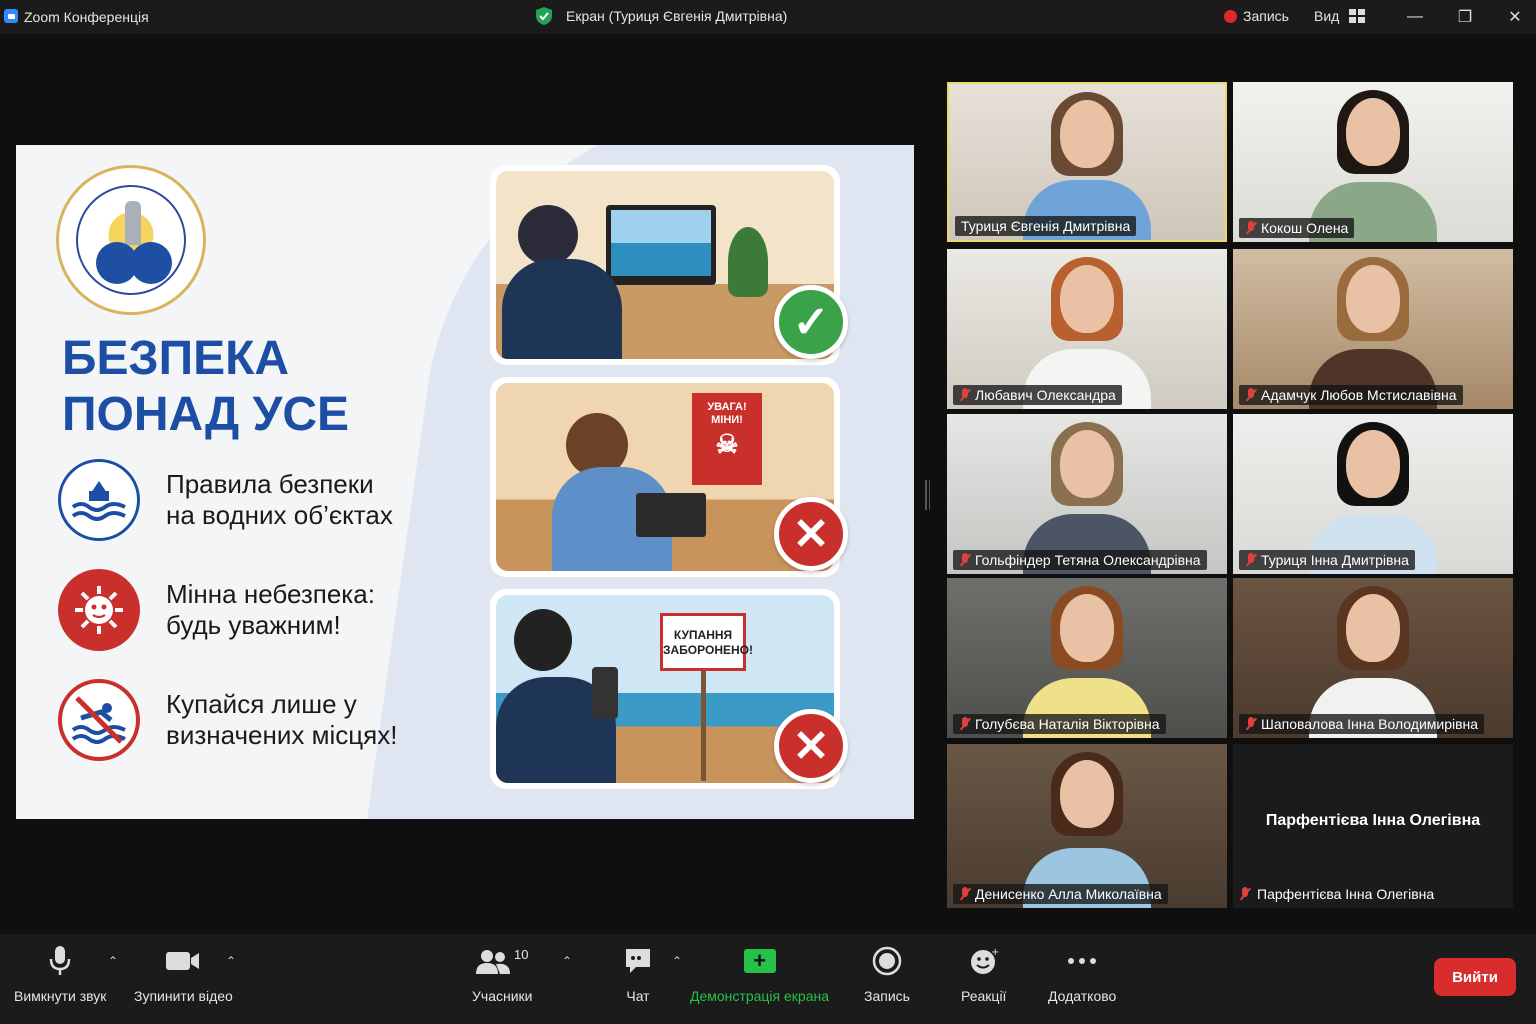 Image resolution: width=1536 pixels, height=1024 pixels. What do you see at coordinates (1515, 17) in the screenshot?
I see `close-button: ✕` at bounding box center [1515, 17].